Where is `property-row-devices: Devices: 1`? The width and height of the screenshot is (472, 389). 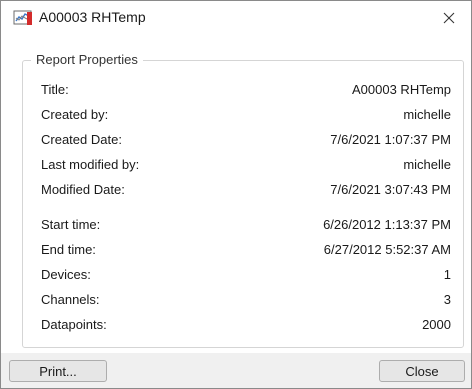
property-row-devices: Devices: 1 is located at coordinates (246, 277).